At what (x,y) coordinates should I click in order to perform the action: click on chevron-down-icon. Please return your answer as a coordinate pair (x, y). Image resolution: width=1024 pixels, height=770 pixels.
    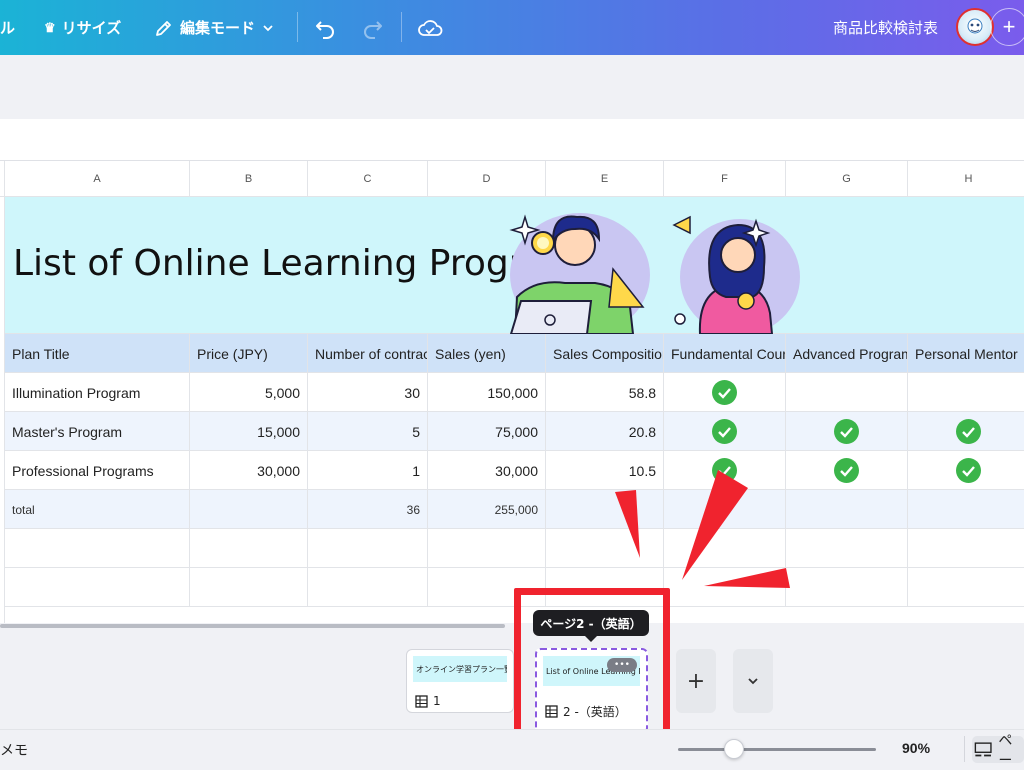
    Looking at the image, I should click on (753, 681).